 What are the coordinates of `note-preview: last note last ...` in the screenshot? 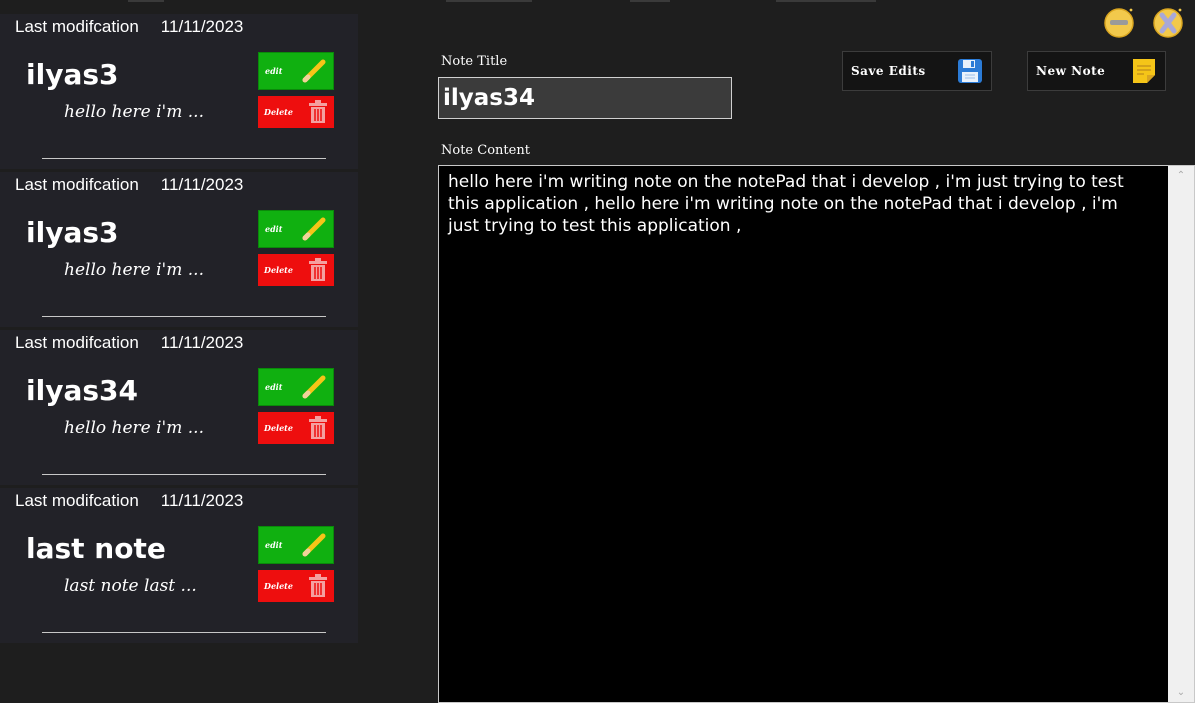 It's located at (130, 586).